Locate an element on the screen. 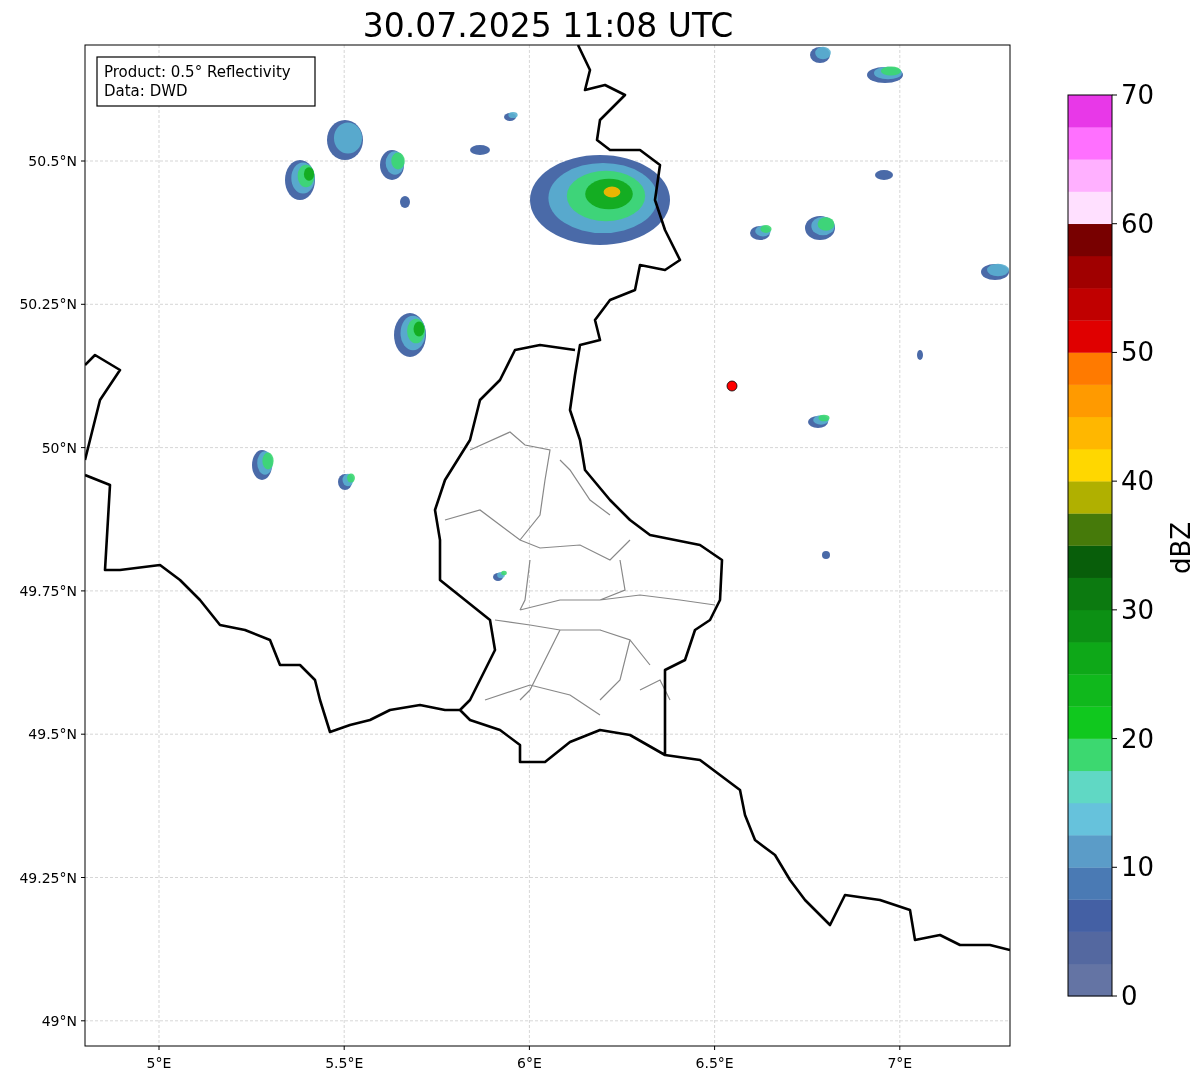 Image resolution: width=1202 pixels, height=1081 pixels. colorbar-tick-label: 0 is located at coordinates (1129, 996).